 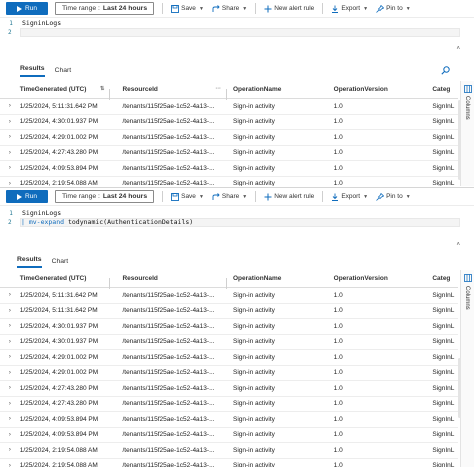 I want to click on chevron-down-icon: ▼, so click(x=366, y=196).